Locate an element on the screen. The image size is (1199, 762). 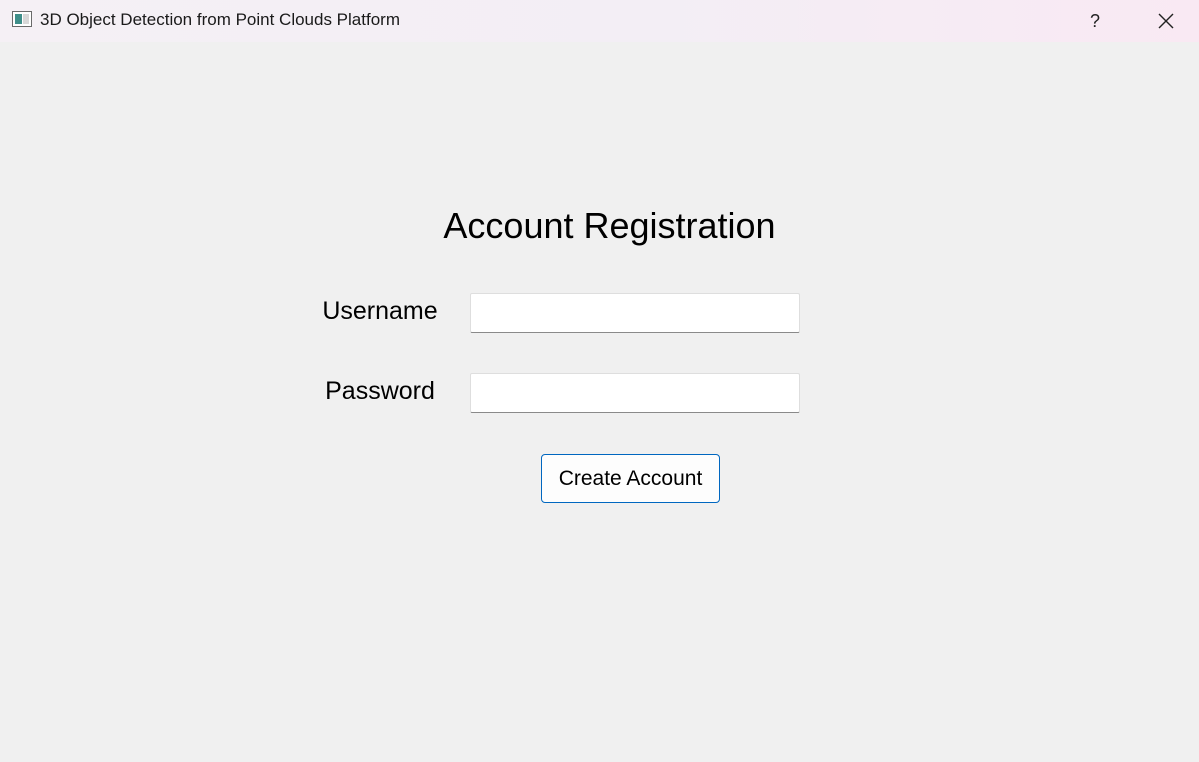
app-icon-pane-left is located at coordinates (18, 19).